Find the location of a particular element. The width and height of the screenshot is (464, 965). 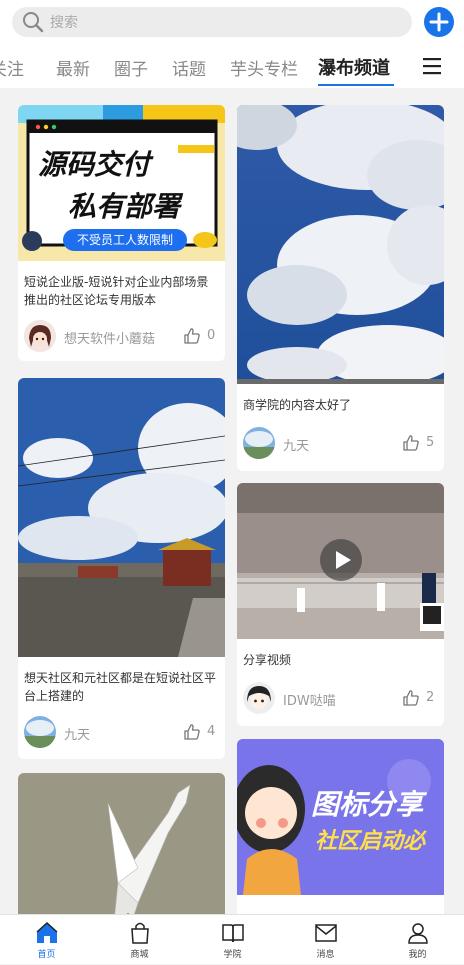

search-placeholder: 搜索 is located at coordinates (64, 23).